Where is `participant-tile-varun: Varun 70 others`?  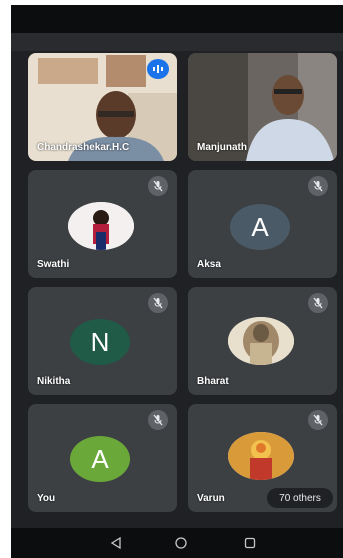
participant-tile-varun: Varun 70 others is located at coordinates (262, 458).